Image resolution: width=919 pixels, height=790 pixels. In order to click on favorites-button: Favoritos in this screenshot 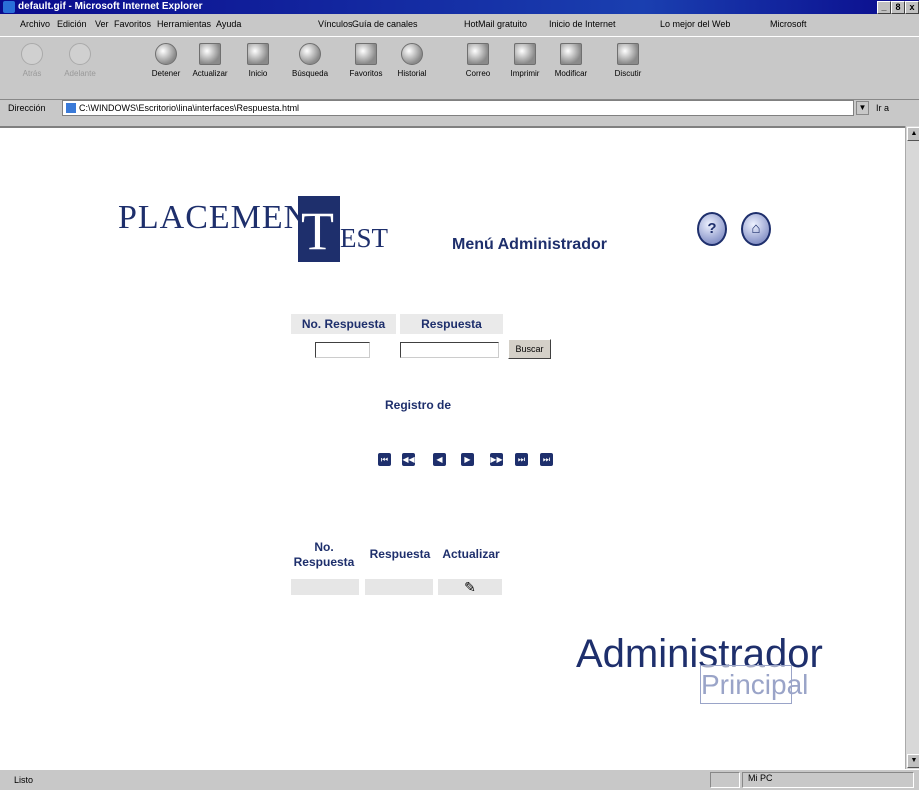, I will do `click(366, 60)`.